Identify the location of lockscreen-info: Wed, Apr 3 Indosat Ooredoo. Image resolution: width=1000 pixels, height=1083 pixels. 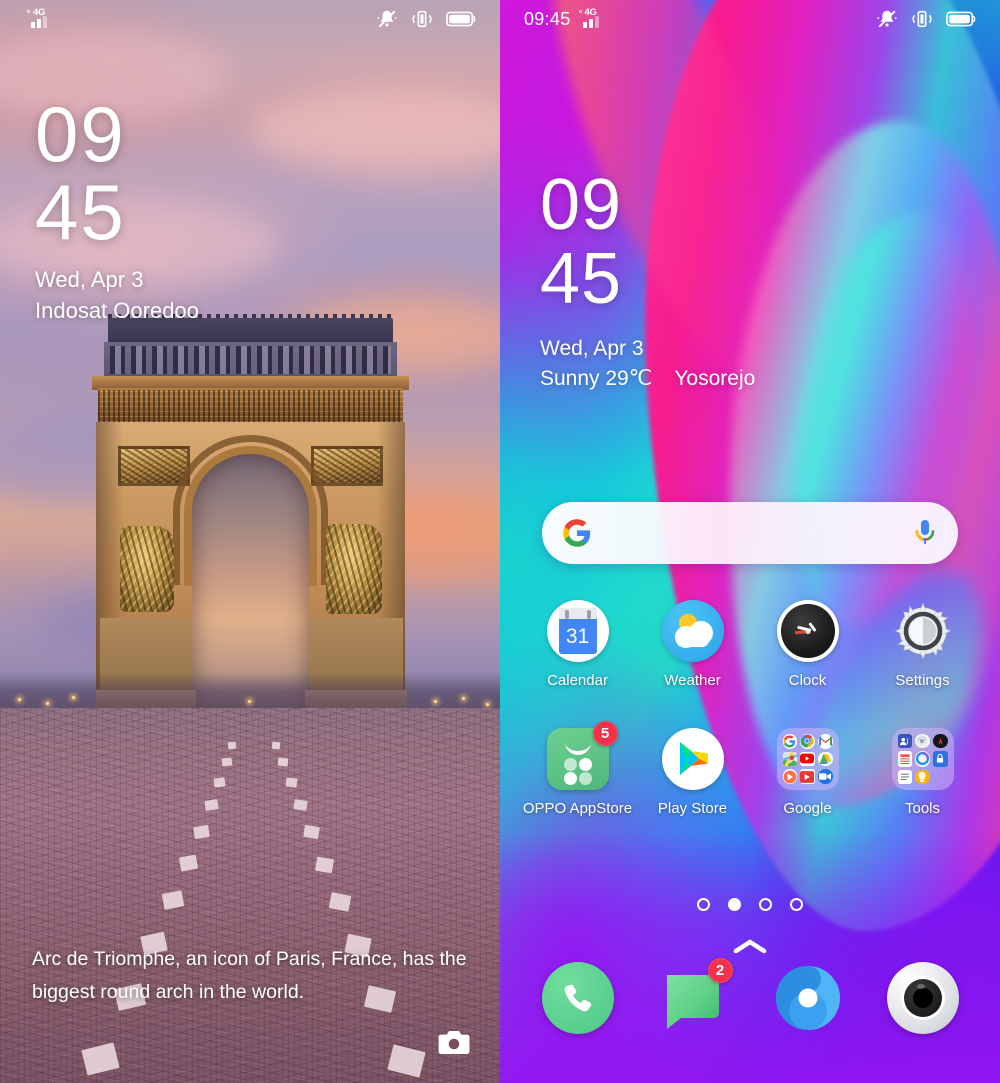
(117, 295).